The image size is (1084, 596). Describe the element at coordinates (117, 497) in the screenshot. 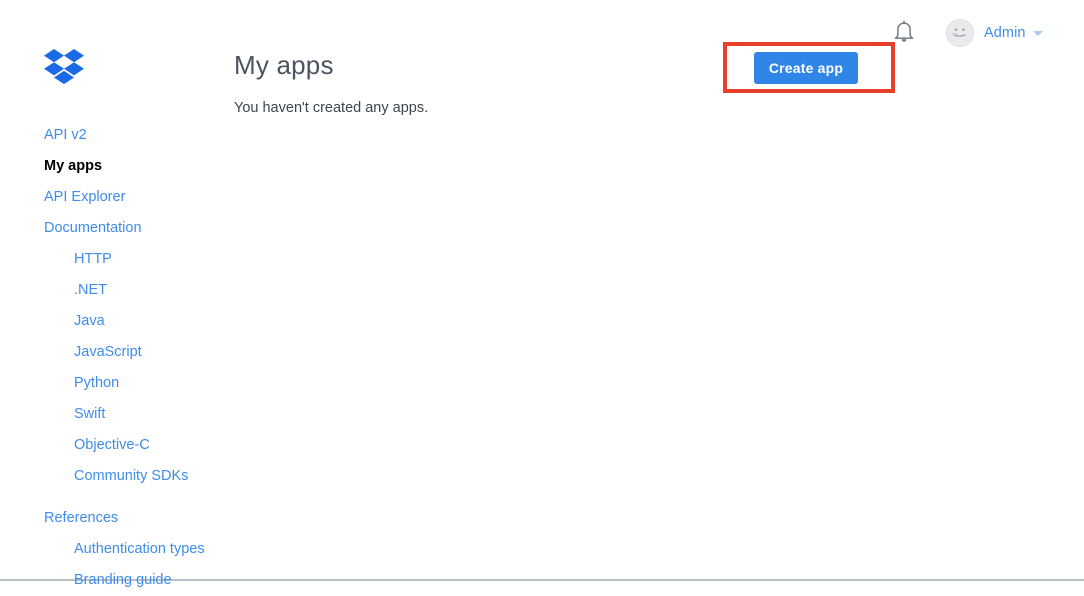

I see `sidebar-section-gap` at that location.